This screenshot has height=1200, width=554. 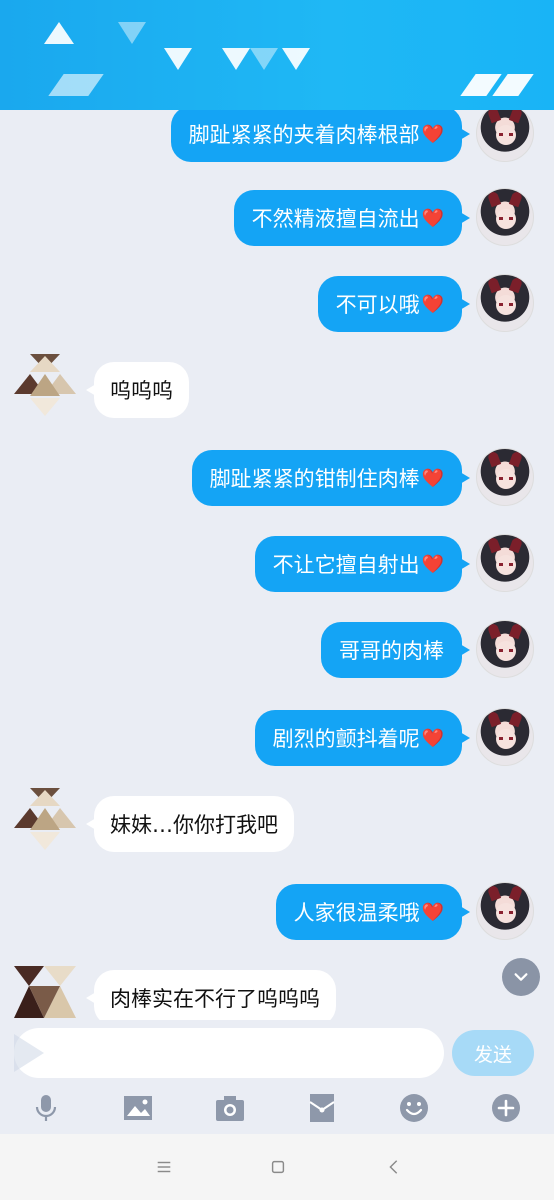 What do you see at coordinates (141, 391) in the screenshot?
I see `message-text: 呜呜呜` at bounding box center [141, 391].